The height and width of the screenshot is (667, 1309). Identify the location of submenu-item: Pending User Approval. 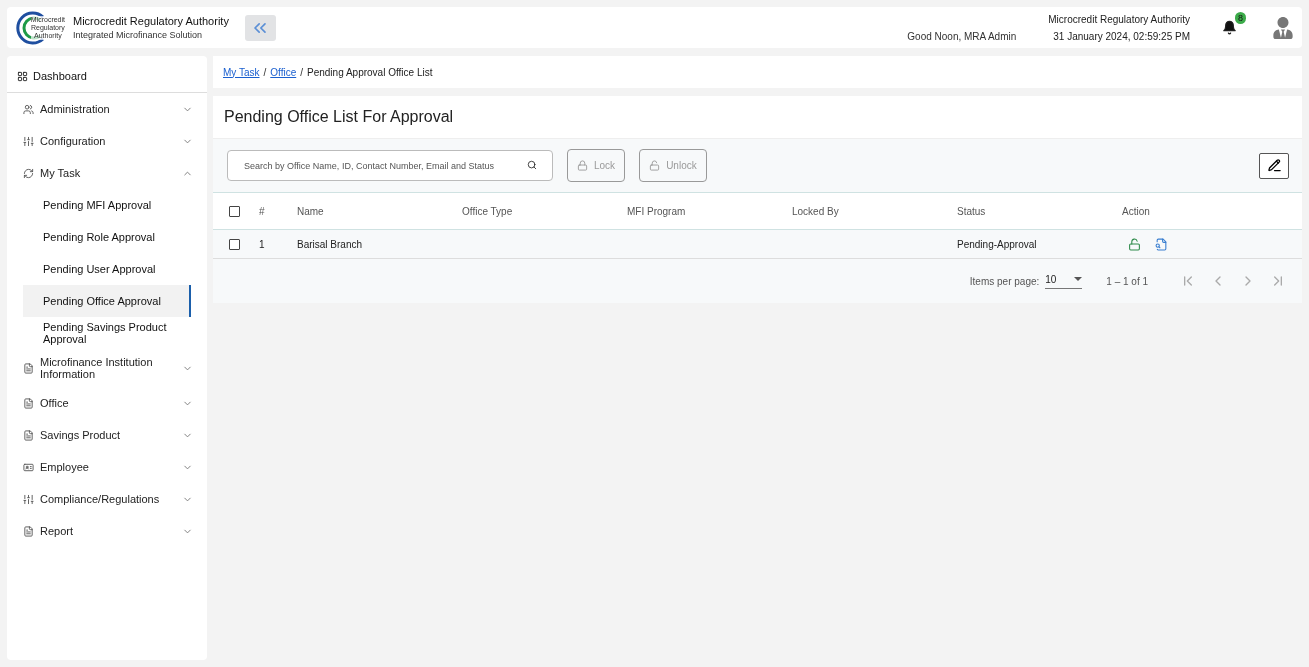
(107, 269).